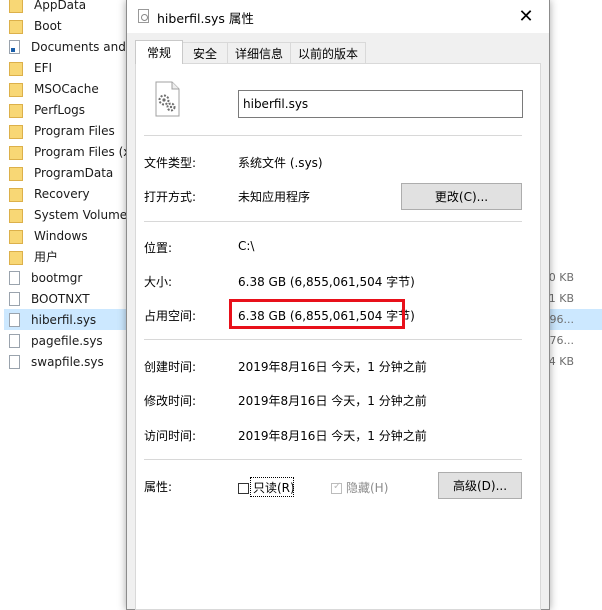 The width and height of the screenshot is (602, 610). What do you see at coordinates (158, 487) in the screenshot?
I see `attributes-label: 属性:` at bounding box center [158, 487].